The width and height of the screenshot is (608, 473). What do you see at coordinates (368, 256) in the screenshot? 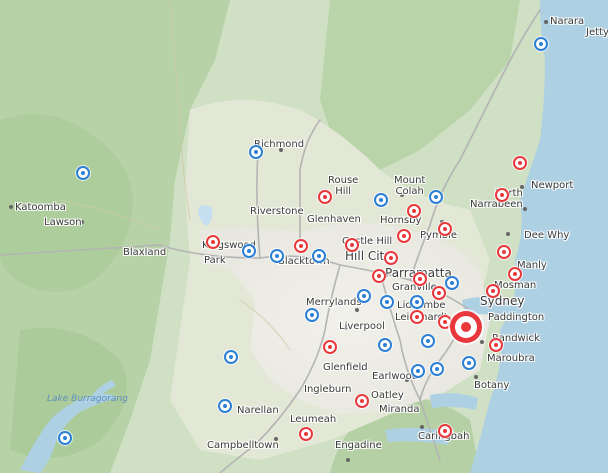
I see `label-hill-city: Hill City` at bounding box center [368, 256].